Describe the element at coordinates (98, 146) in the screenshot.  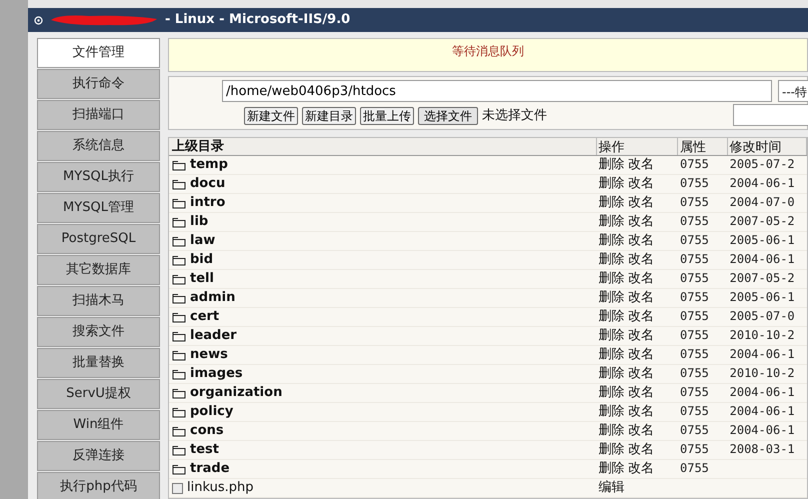
I see `sidebar-item: 系统信息` at that location.